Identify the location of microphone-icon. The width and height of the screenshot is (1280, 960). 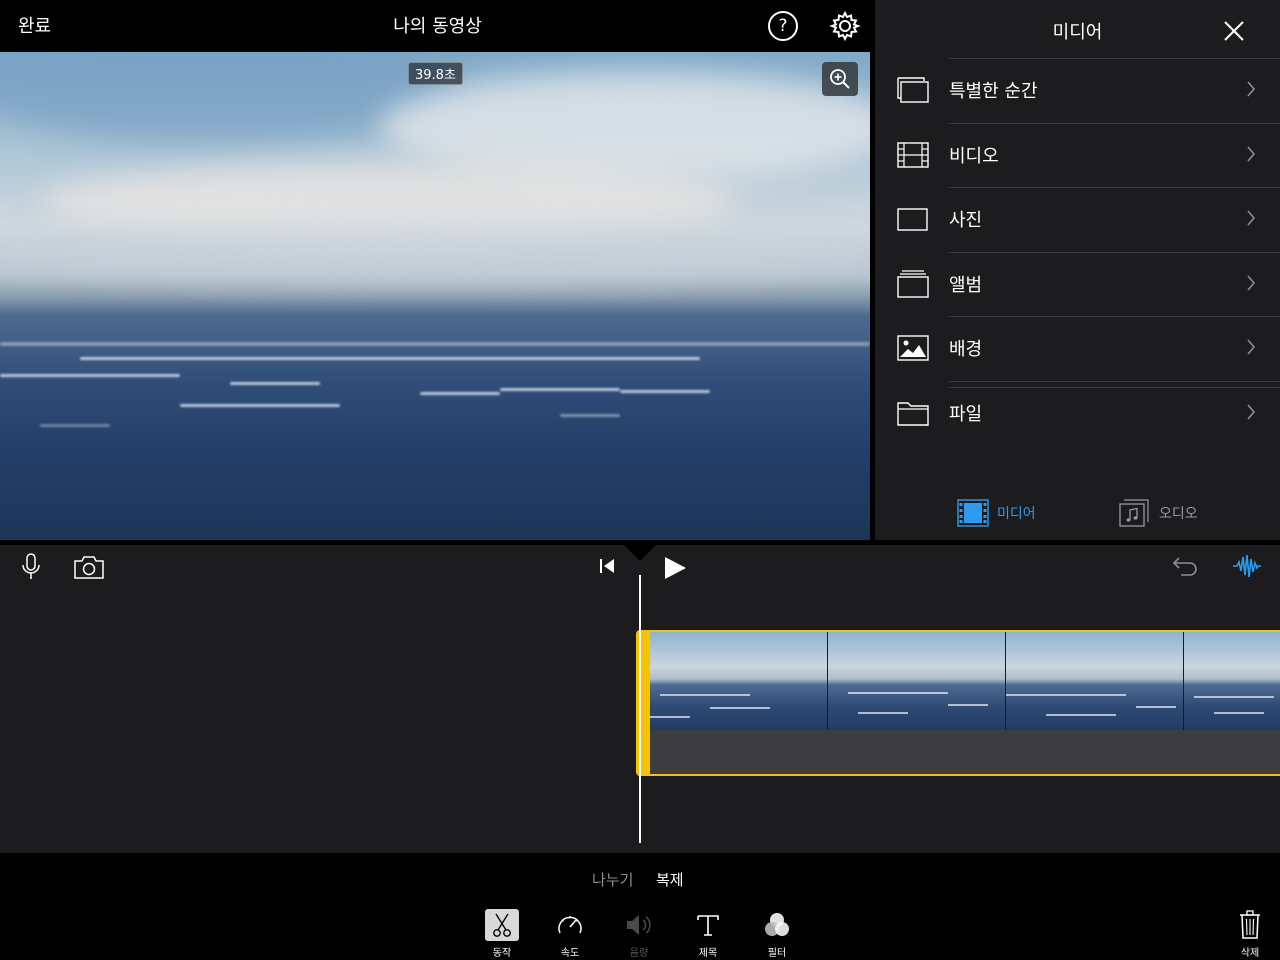
(31, 566).